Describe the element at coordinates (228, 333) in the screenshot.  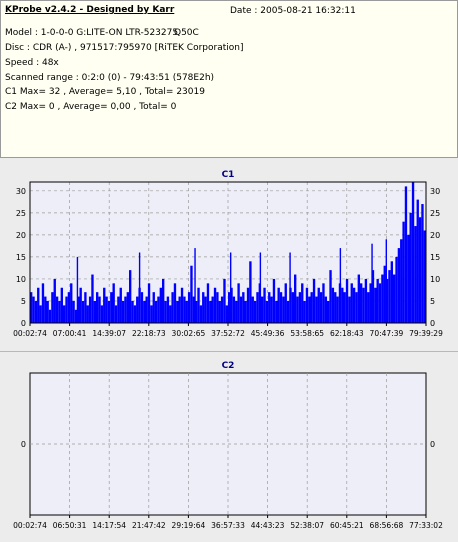
I see `x-tick-label: 37:52:72` at that location.